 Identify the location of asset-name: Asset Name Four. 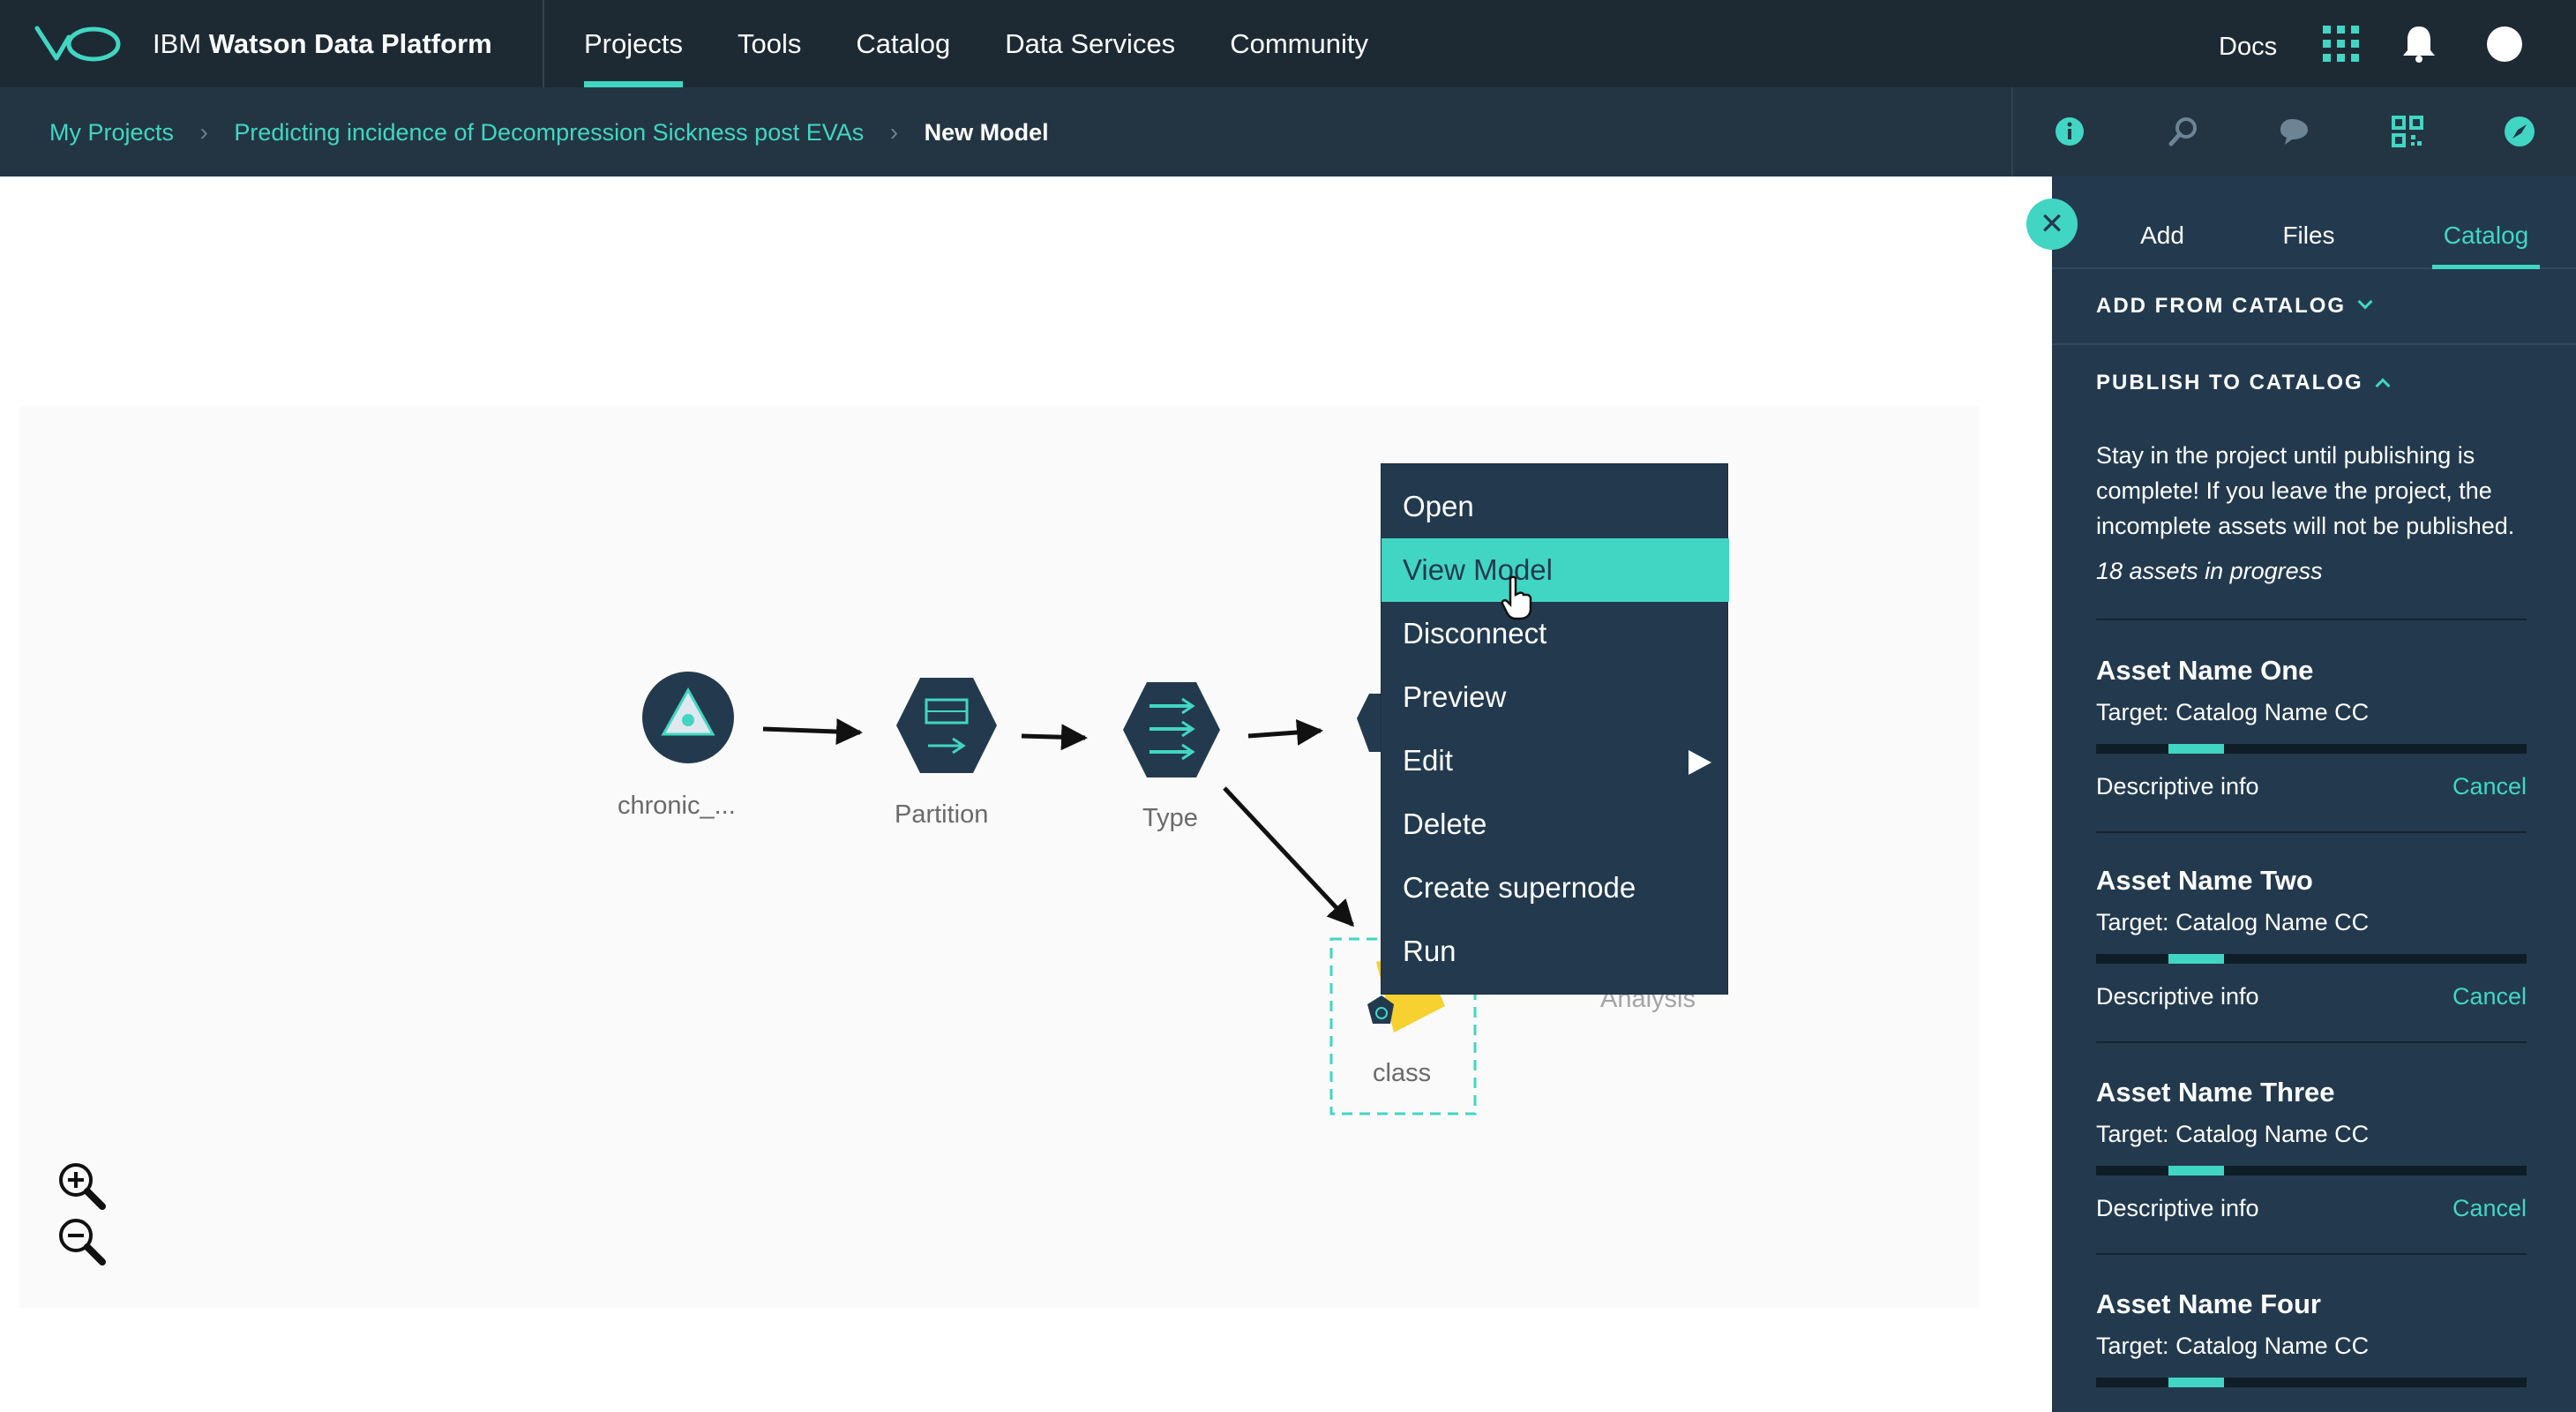
(2209, 1303).